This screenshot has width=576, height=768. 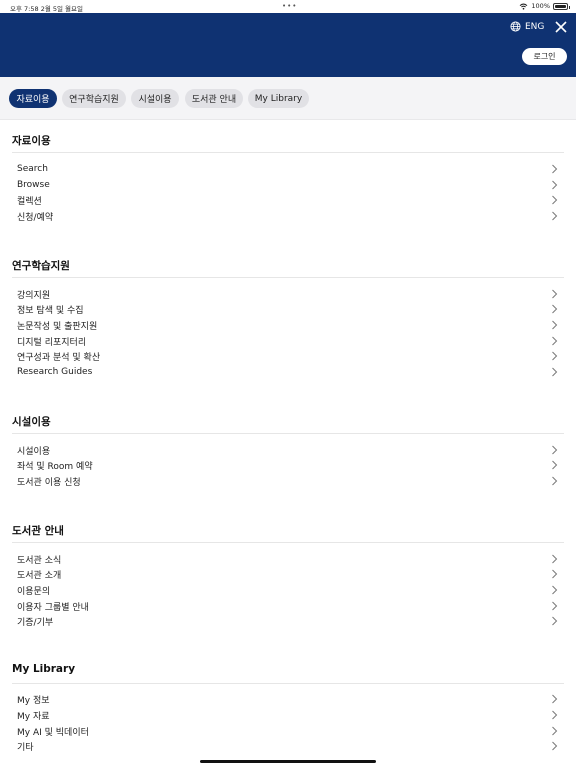 I want to click on status-right: 100%, so click(x=544, y=6).